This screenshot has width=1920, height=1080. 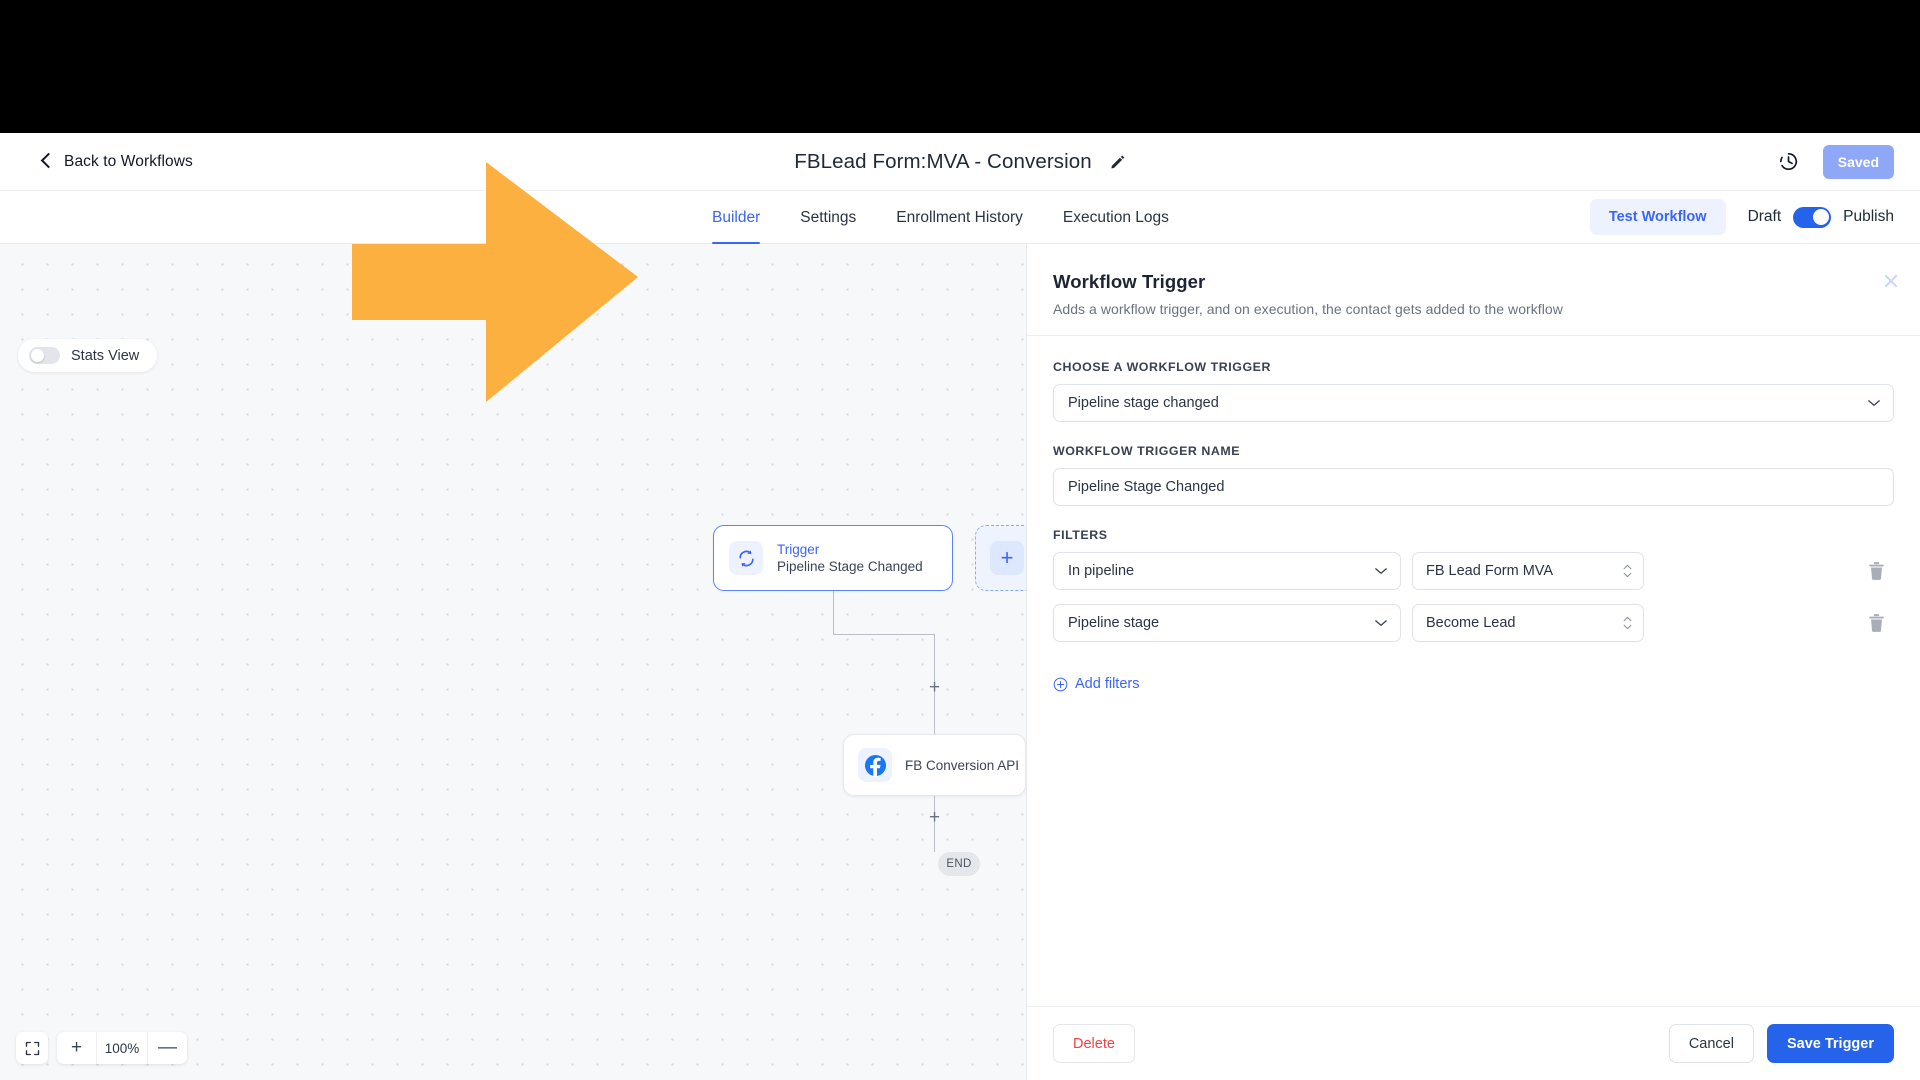 I want to click on history-clock-icon, so click(x=1788, y=161).